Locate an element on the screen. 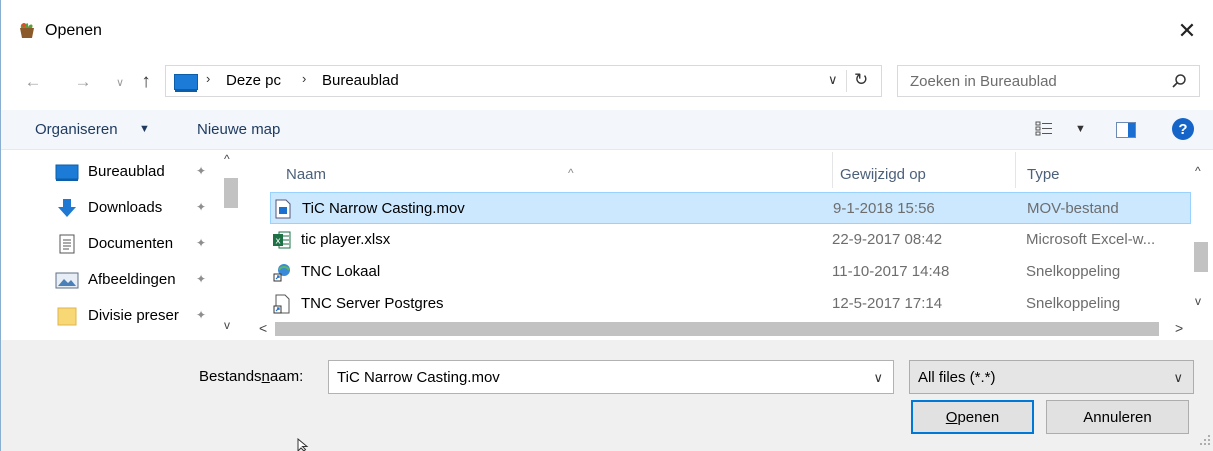 The width and height of the screenshot is (1213, 451). up-button: ↑ is located at coordinates (146, 82).